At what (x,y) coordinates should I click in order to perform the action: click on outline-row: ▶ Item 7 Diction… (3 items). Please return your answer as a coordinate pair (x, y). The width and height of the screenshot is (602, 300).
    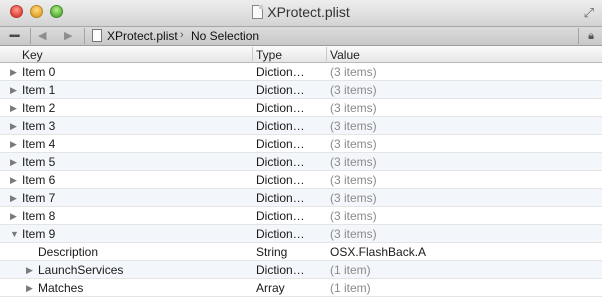
    Looking at the image, I should click on (301, 198).